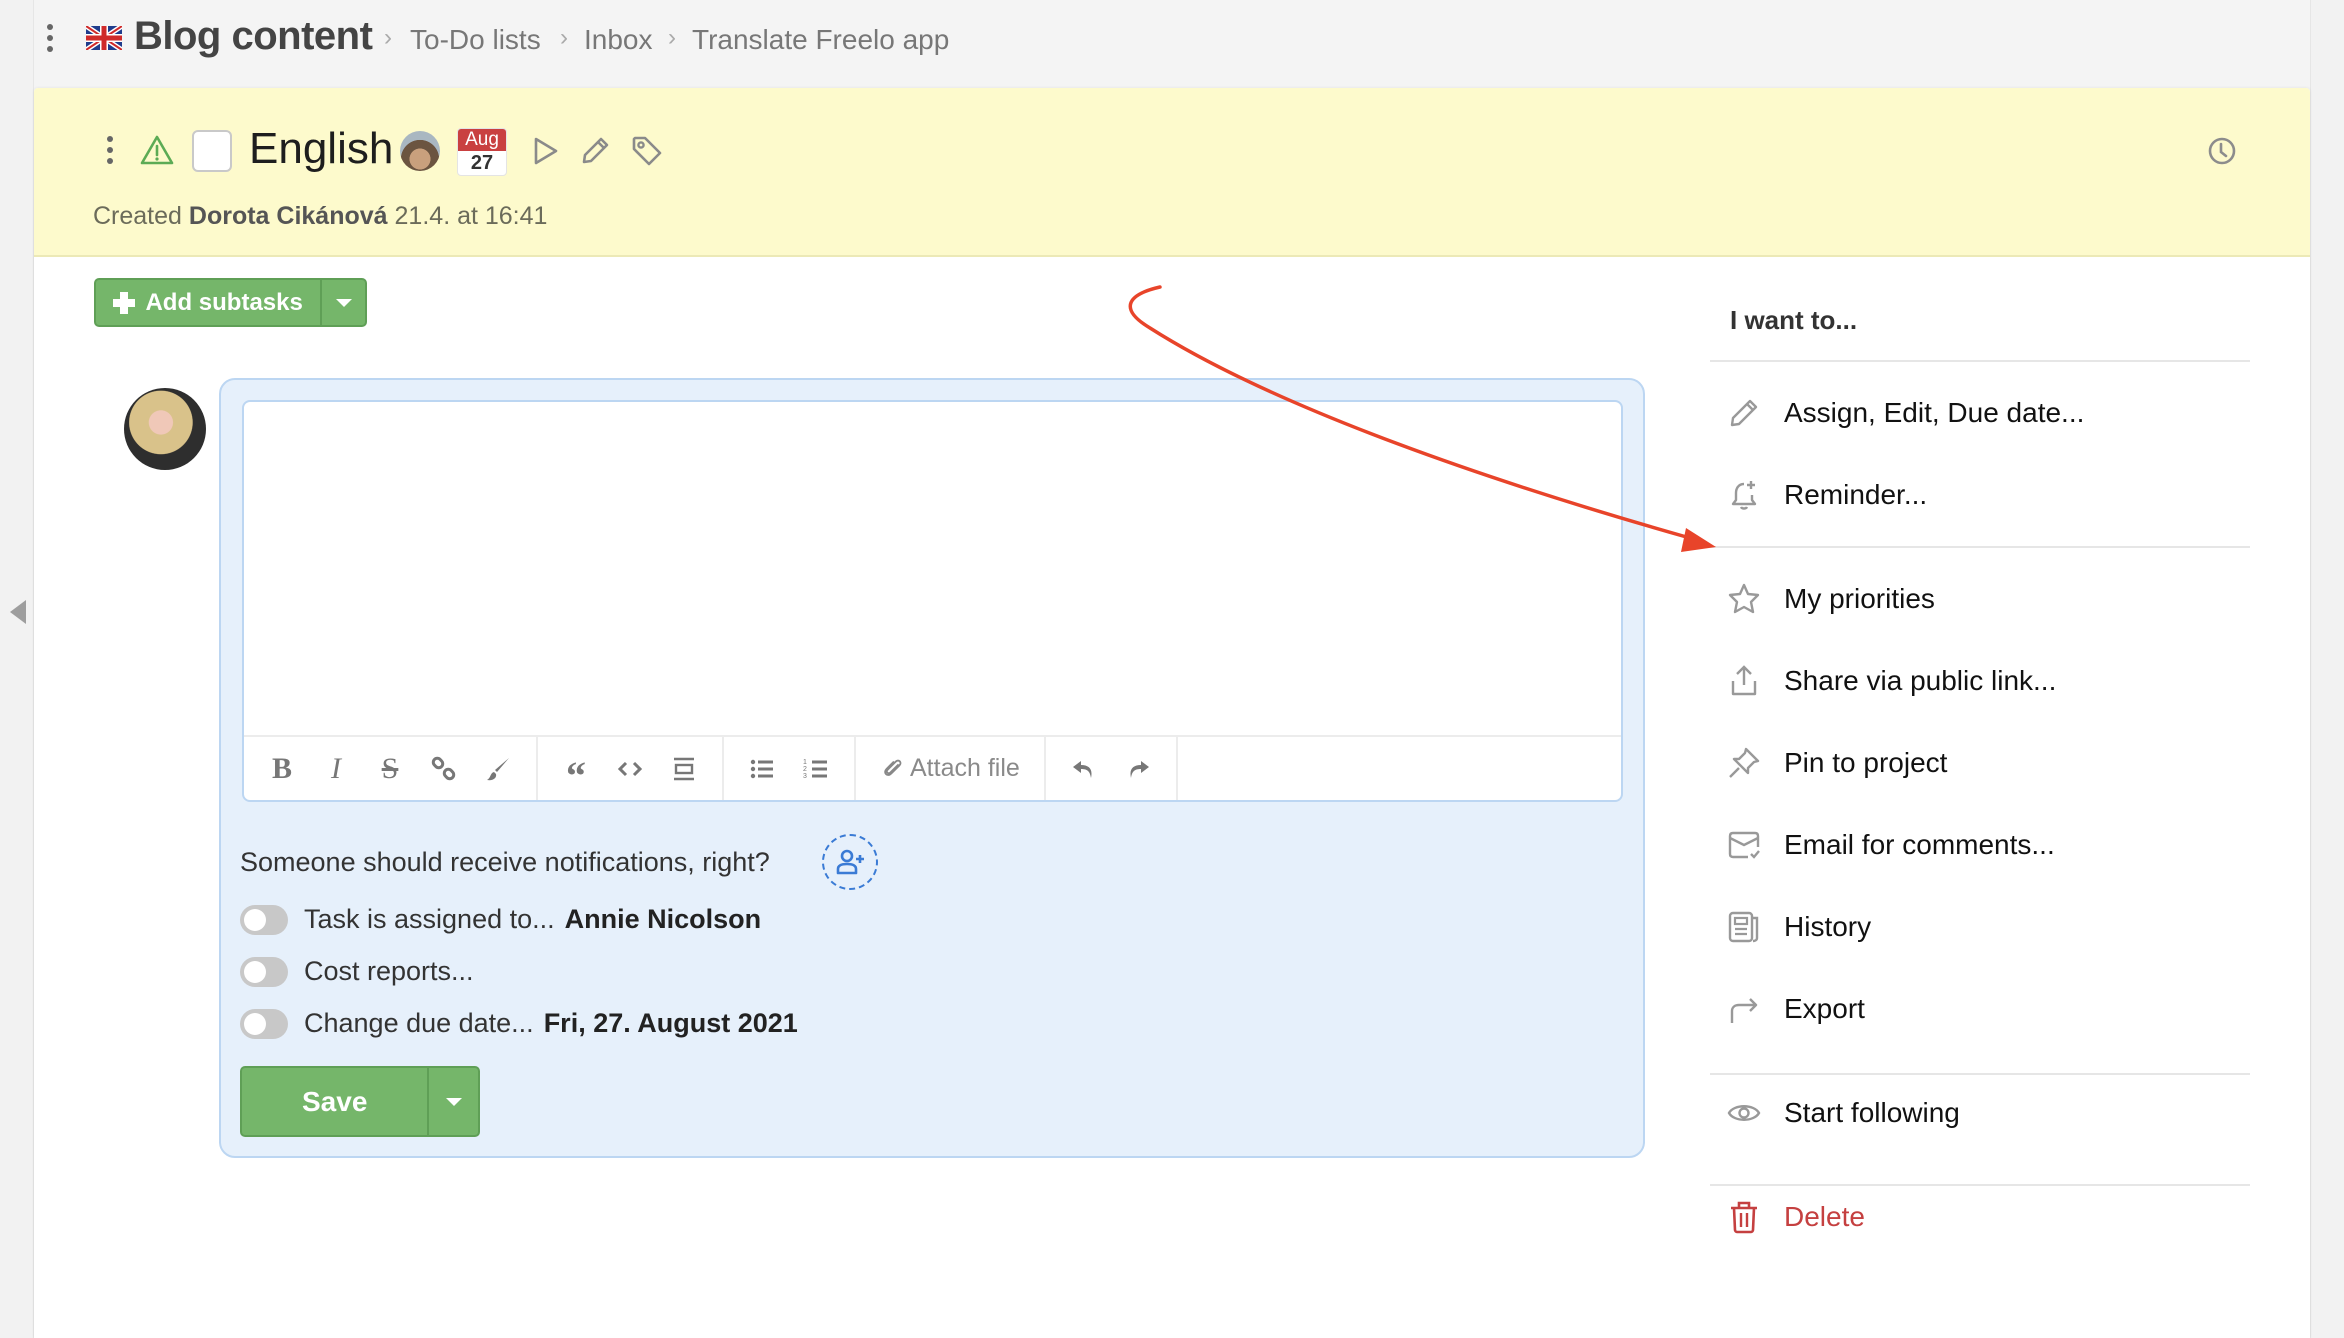 The height and width of the screenshot is (1338, 2344). I want to click on play-timer-icon, so click(545, 151).